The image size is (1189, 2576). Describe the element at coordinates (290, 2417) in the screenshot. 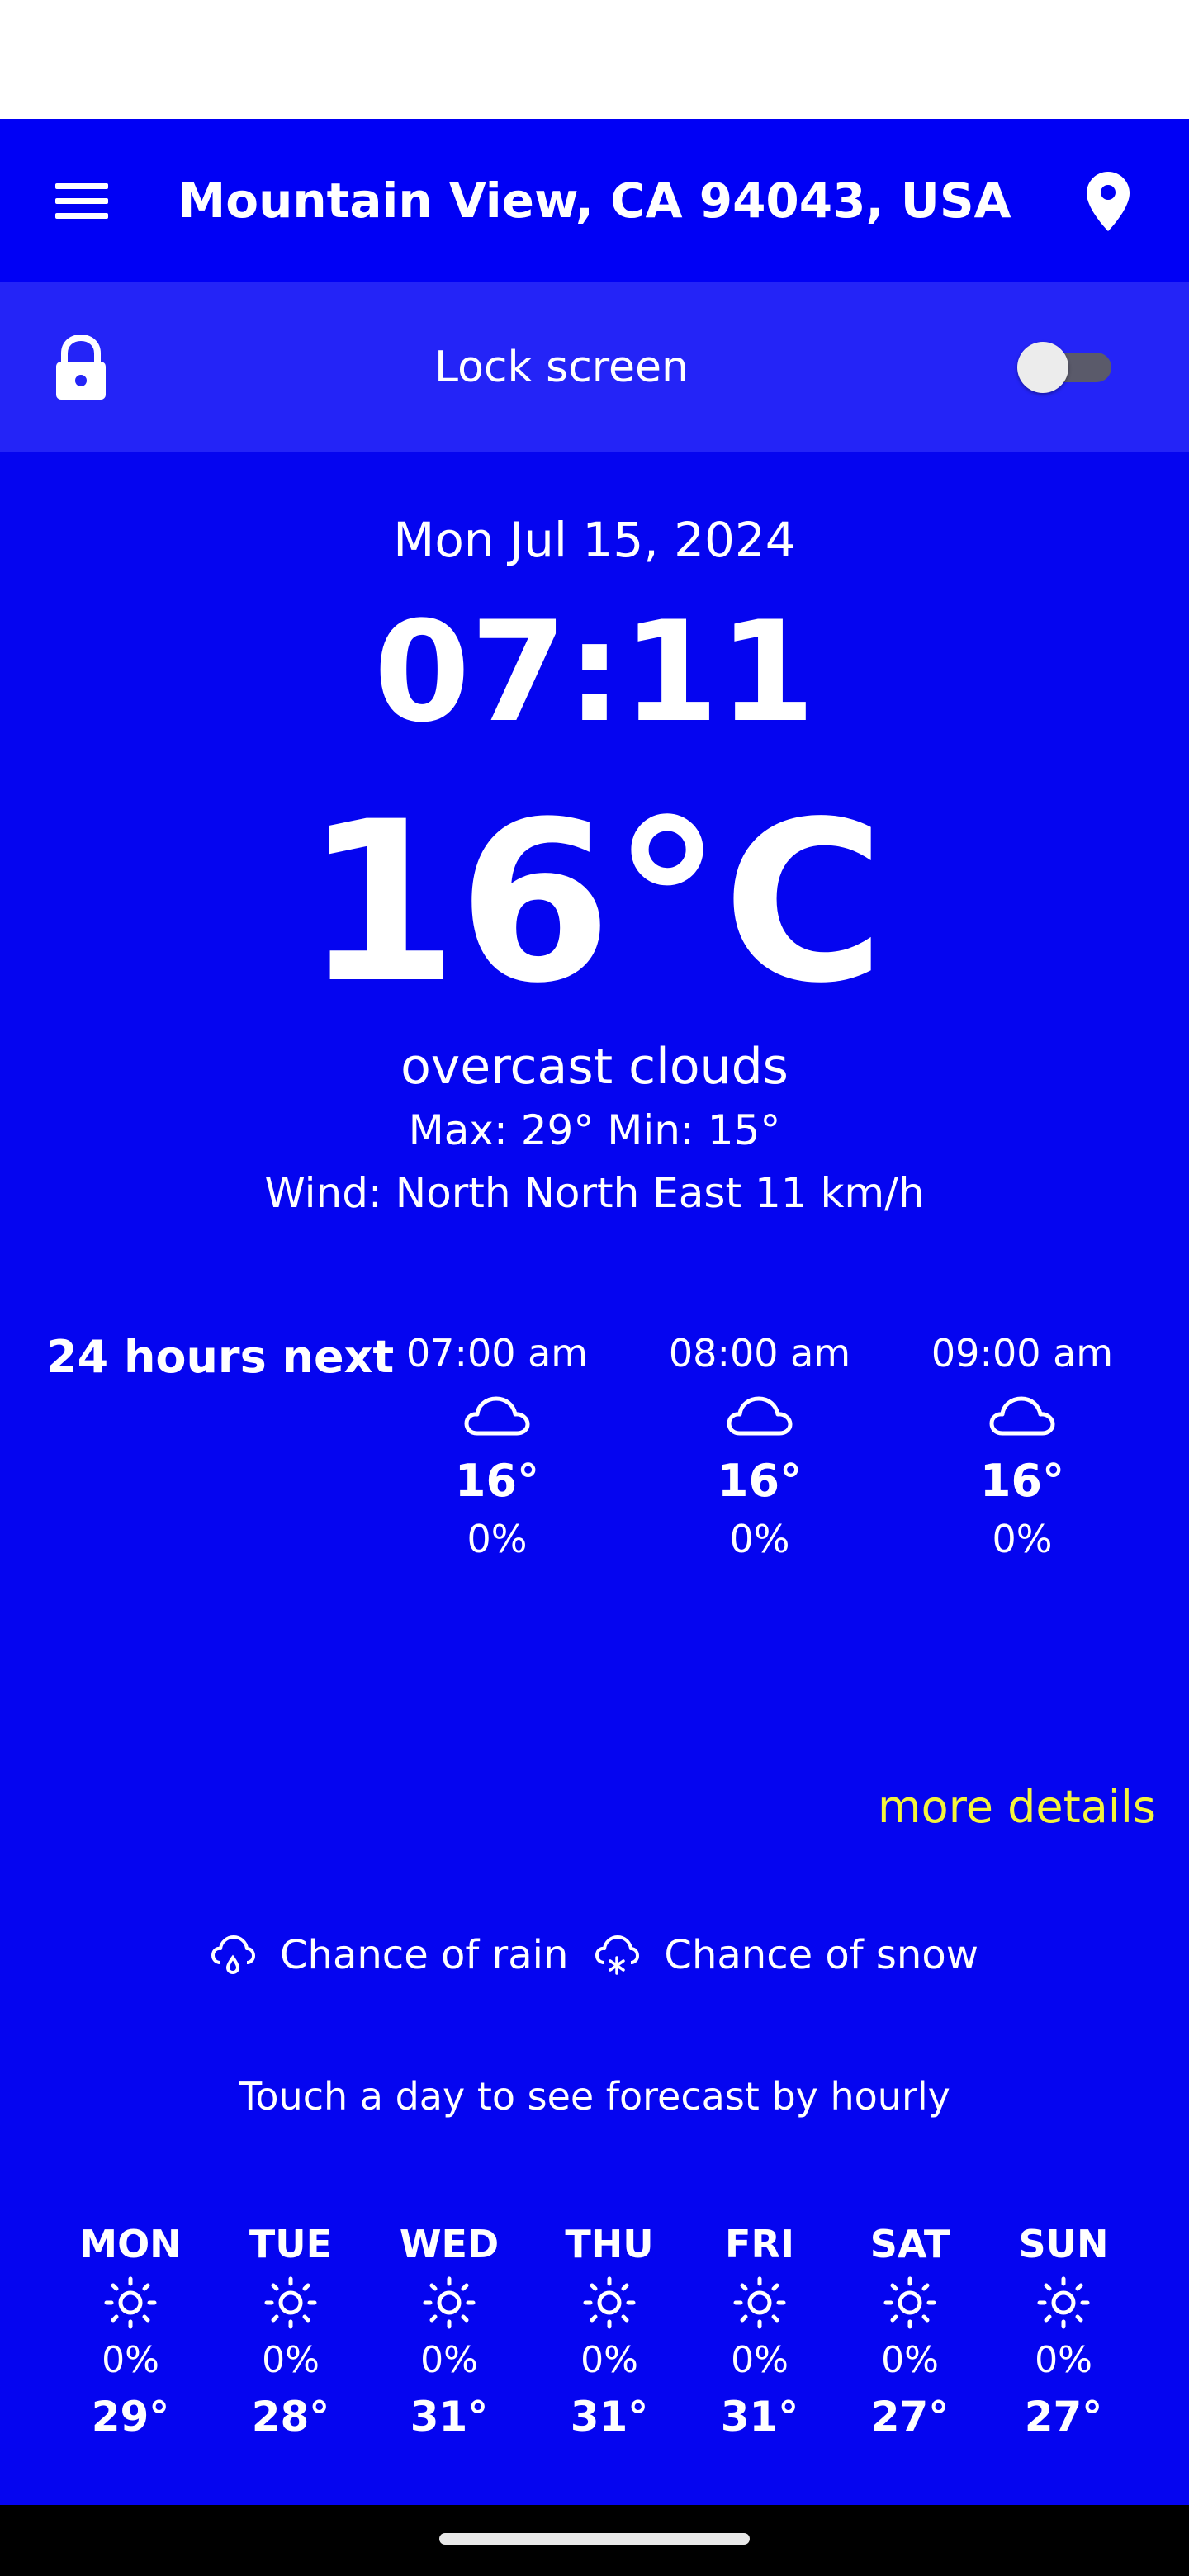

I see `day-temperature: 28°` at that location.